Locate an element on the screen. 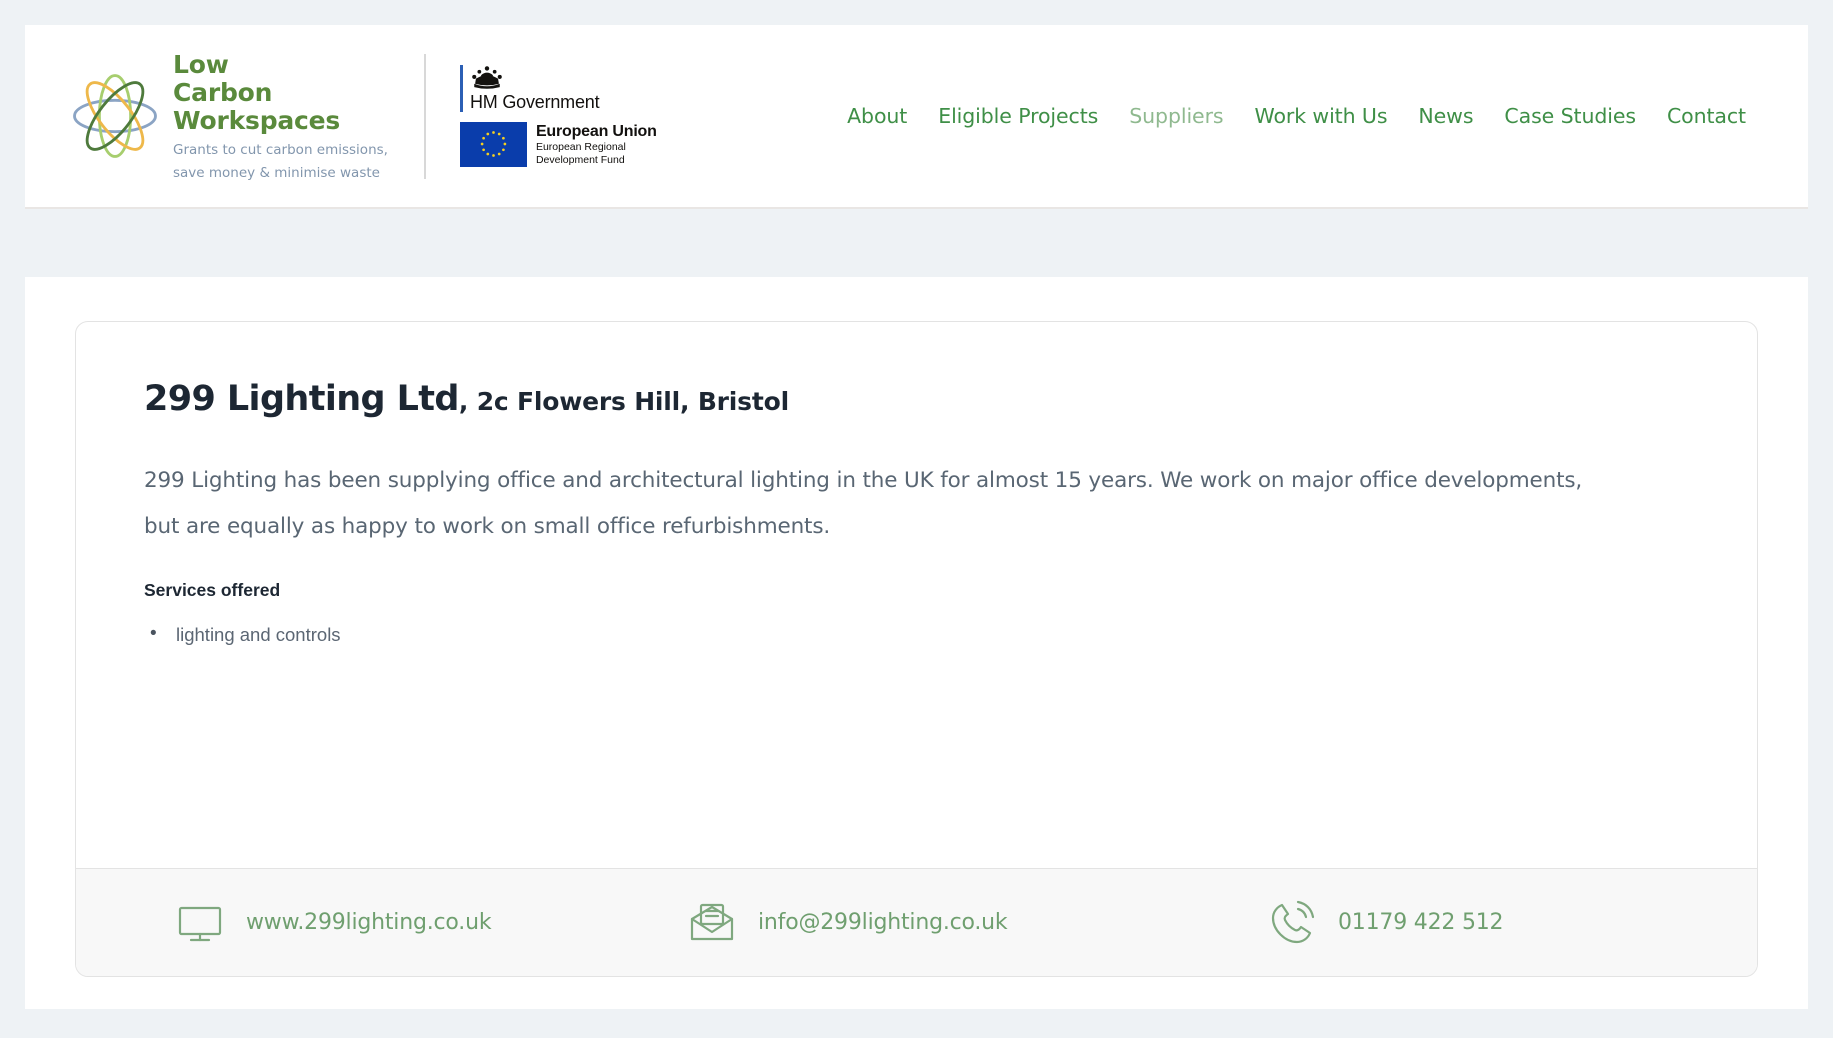 This screenshot has width=1833, height=1038. nav-item-news: News is located at coordinates (1445, 116).